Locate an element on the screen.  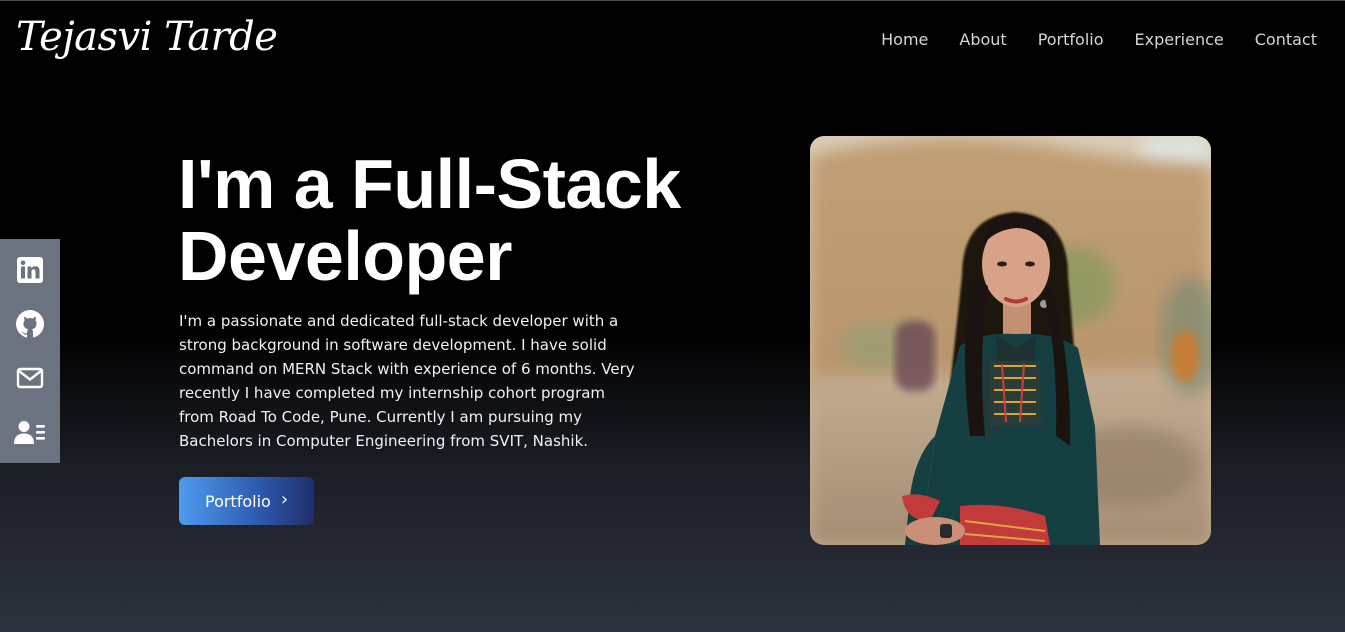
social-sidebar is located at coordinates (30, 351).